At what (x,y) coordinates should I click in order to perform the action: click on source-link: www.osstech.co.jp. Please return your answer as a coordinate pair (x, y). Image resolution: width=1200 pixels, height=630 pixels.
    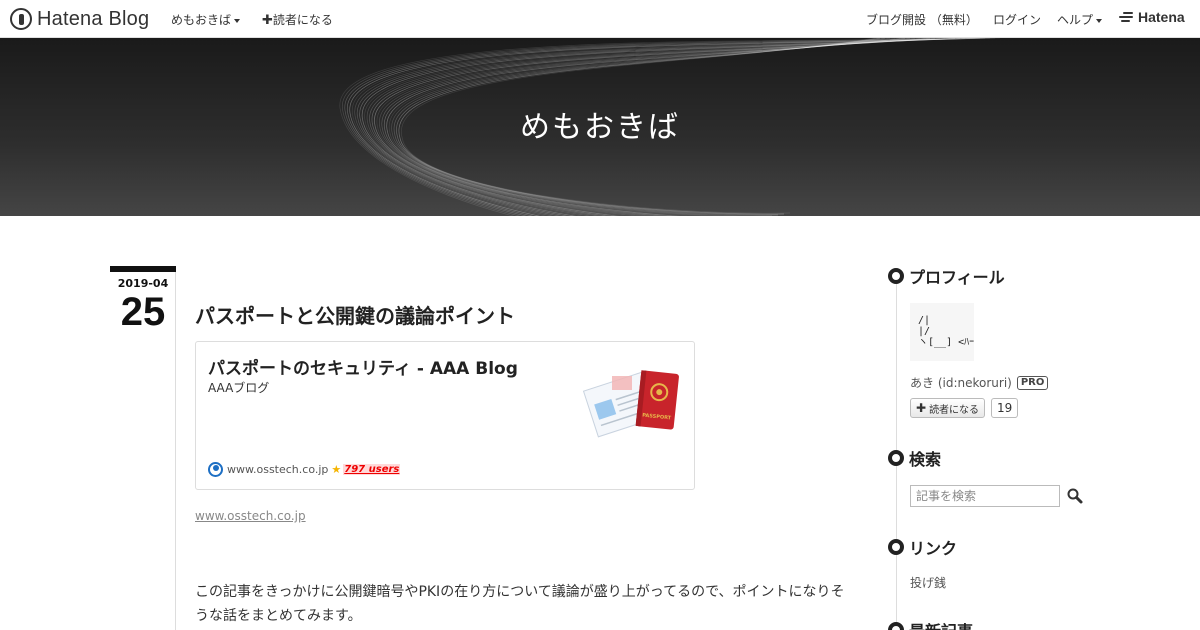
    Looking at the image, I should click on (250, 516).